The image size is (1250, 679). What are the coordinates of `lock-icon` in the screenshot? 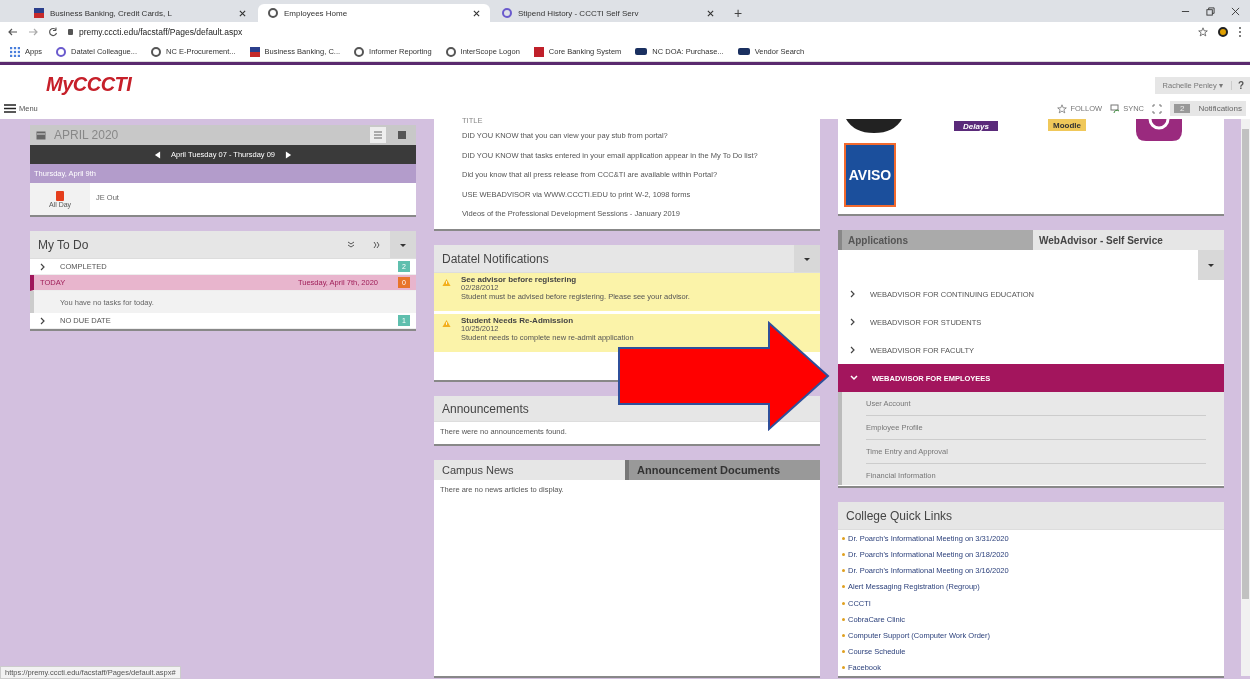 It's located at (70, 32).